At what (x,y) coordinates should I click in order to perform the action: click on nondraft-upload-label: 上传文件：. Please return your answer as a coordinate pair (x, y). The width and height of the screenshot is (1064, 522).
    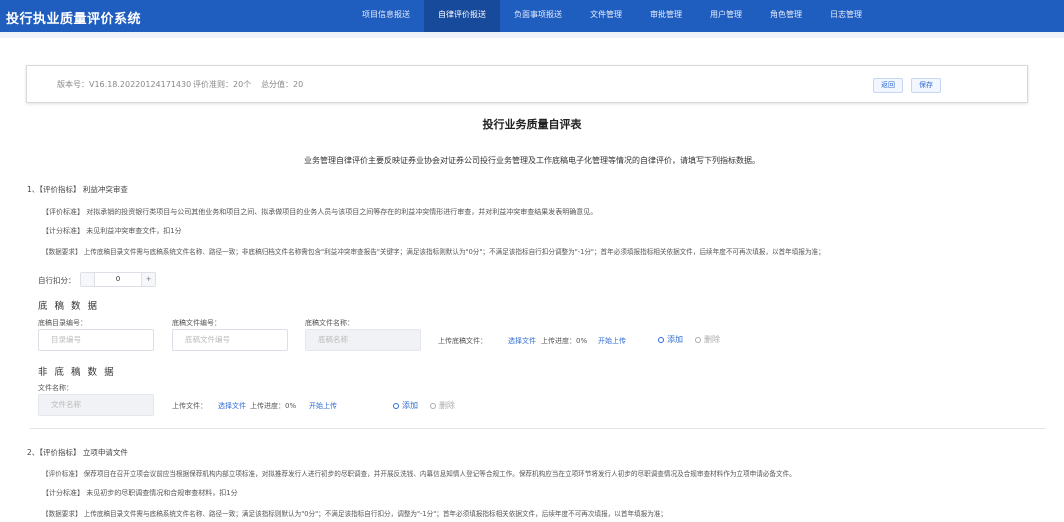
    Looking at the image, I should click on (189, 406).